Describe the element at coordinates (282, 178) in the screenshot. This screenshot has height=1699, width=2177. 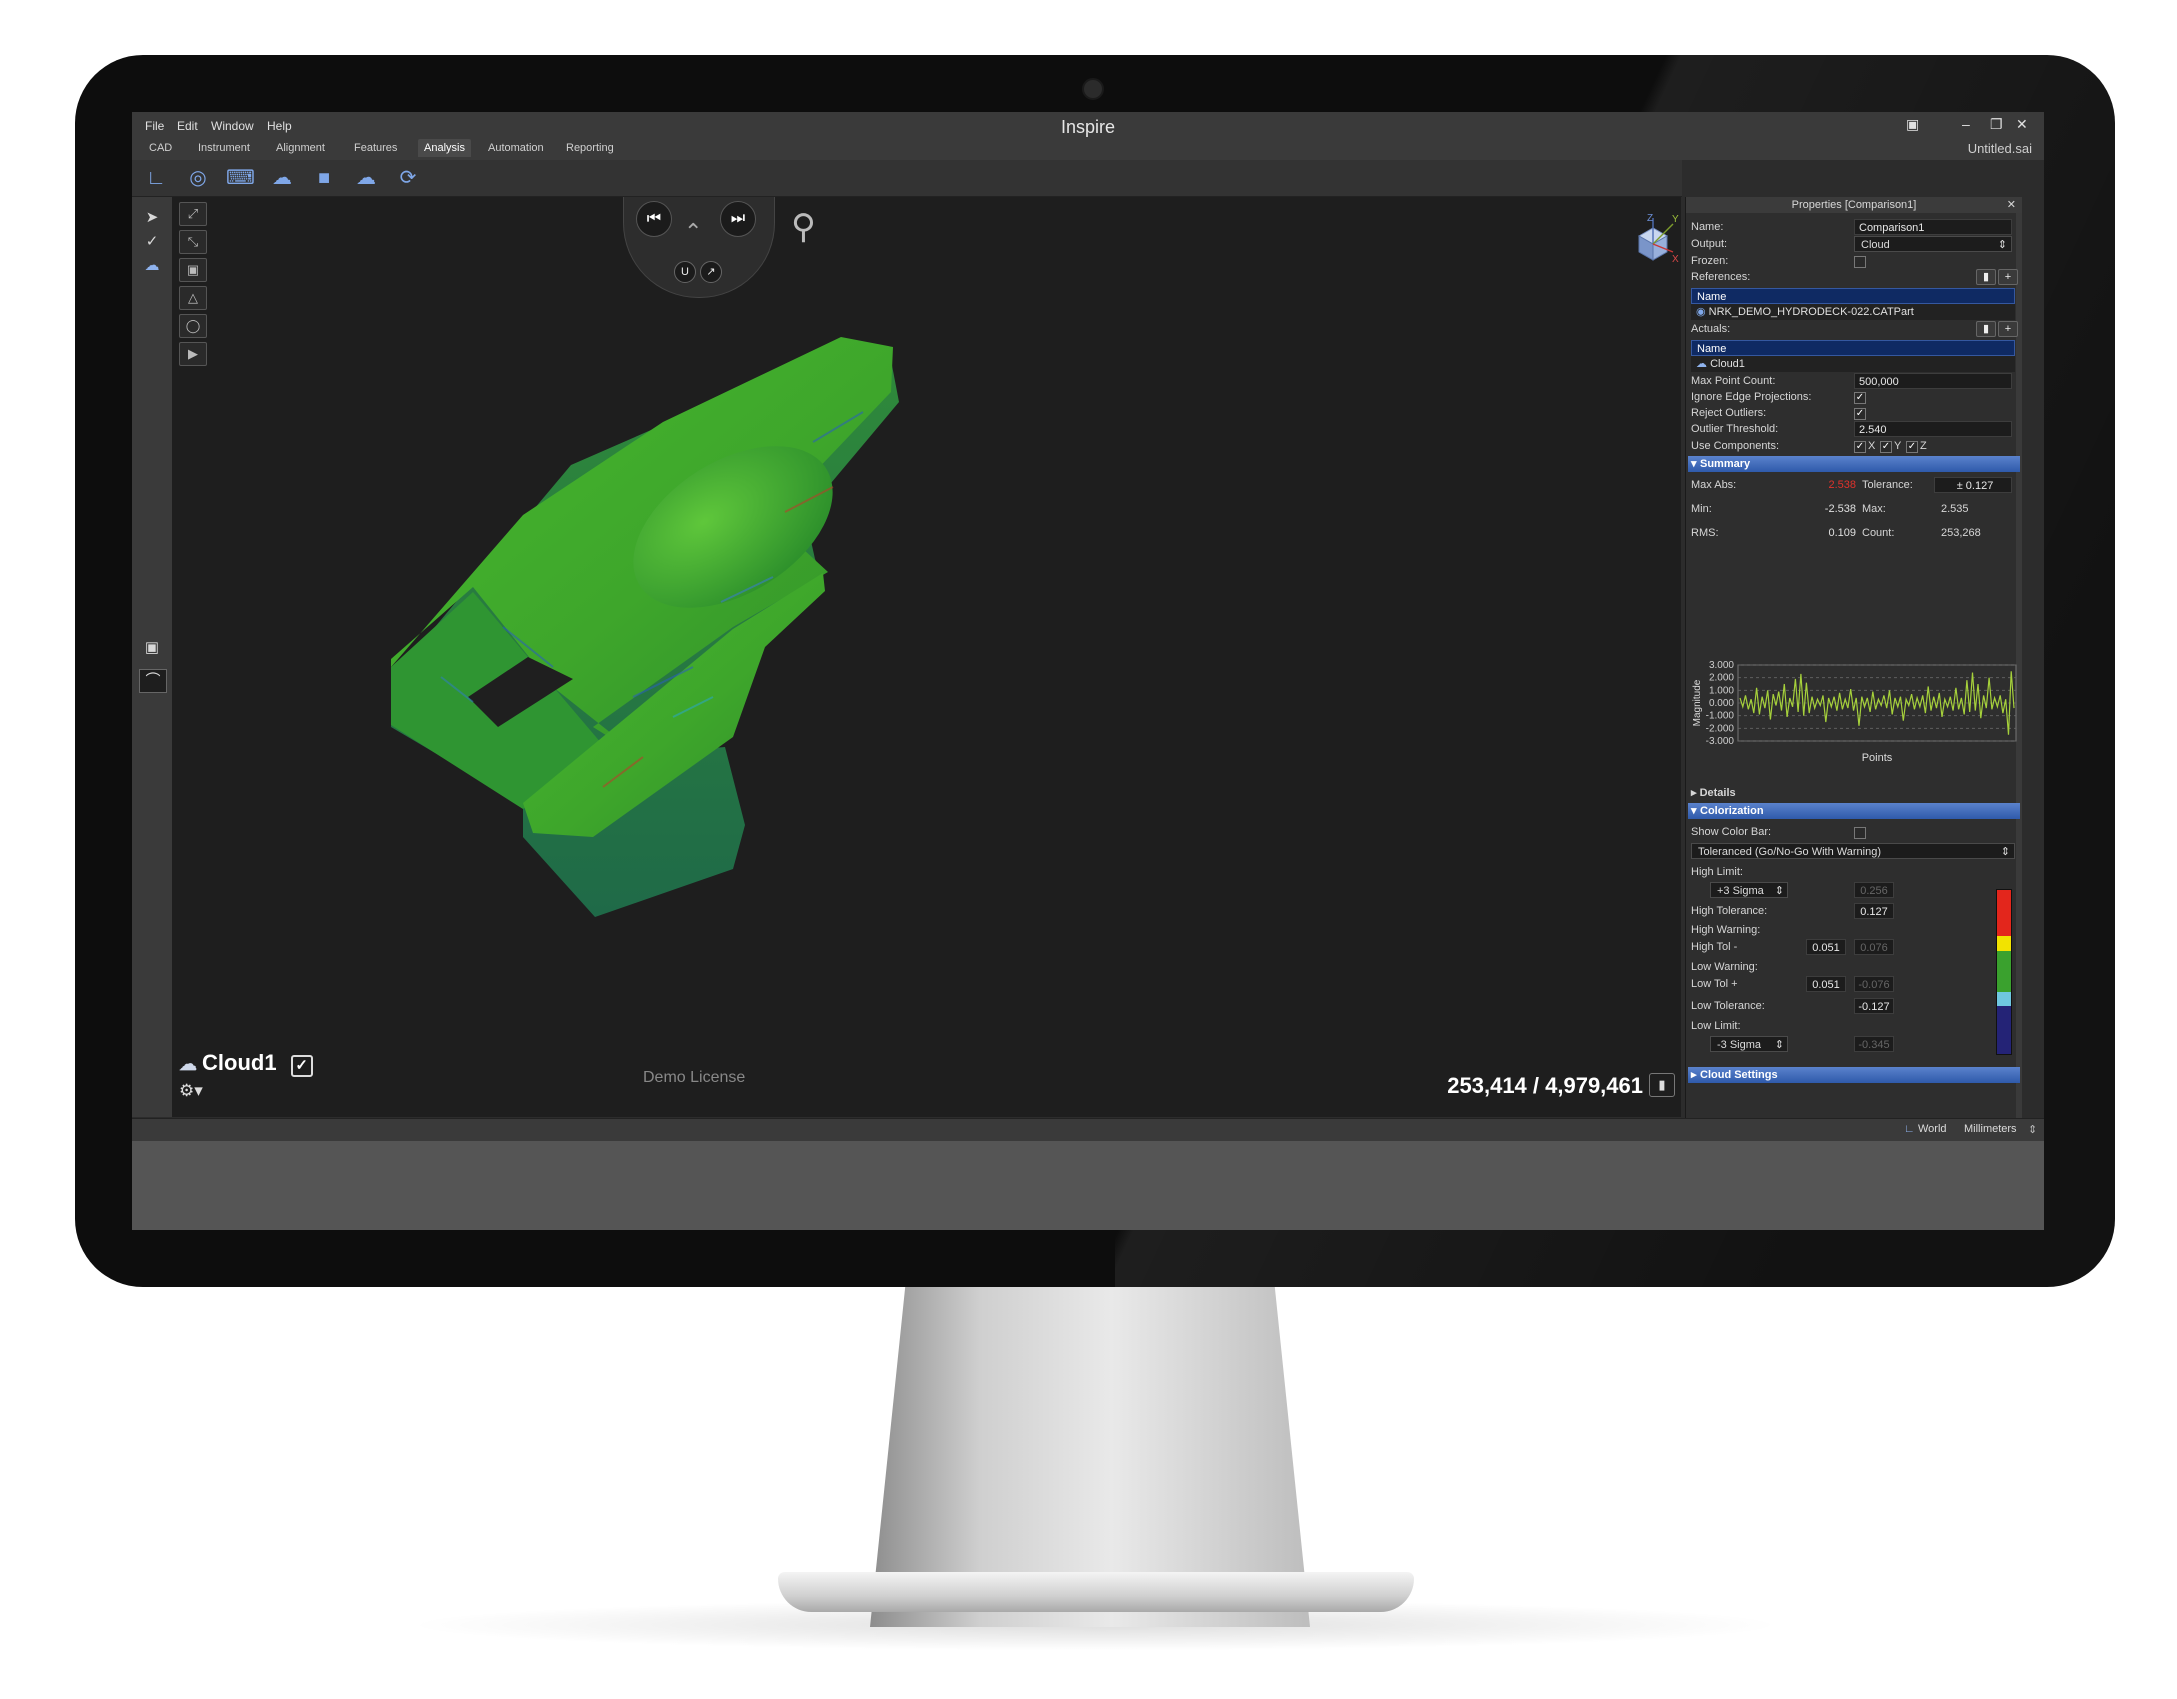
I see `cloud-compare-icon: ☁` at that location.